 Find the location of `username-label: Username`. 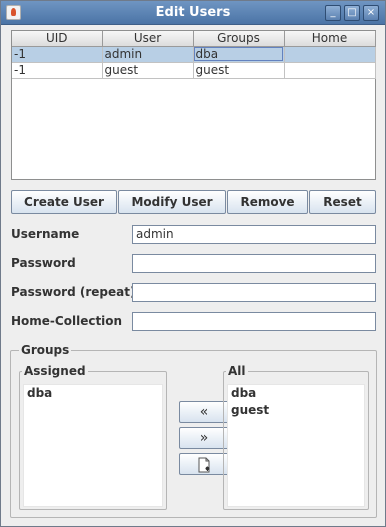

username-label: Username is located at coordinates (45, 234).